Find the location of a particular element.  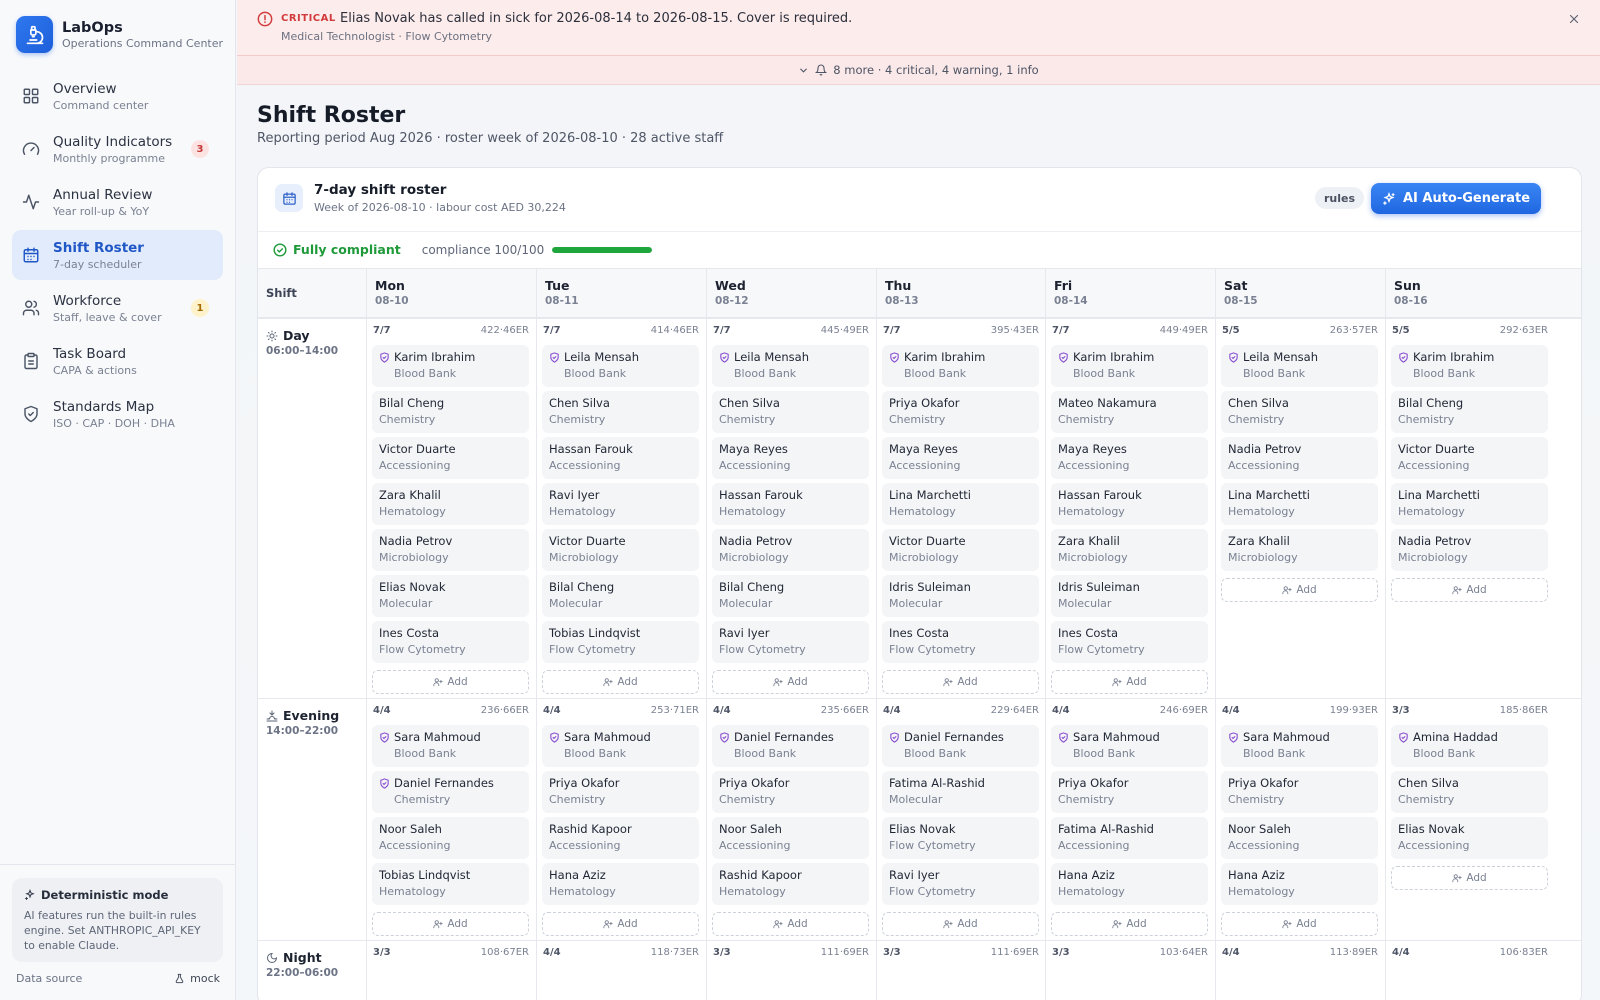

more-alerts-toggle: 8 more · 4 critical, 4 warning, 1 info is located at coordinates (918, 70).